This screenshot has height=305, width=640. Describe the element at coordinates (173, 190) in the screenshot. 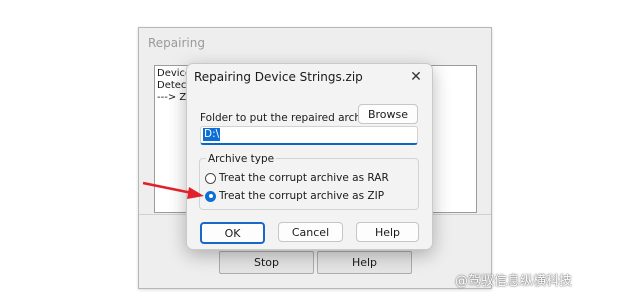

I see `annotation-arrow-icon` at that location.